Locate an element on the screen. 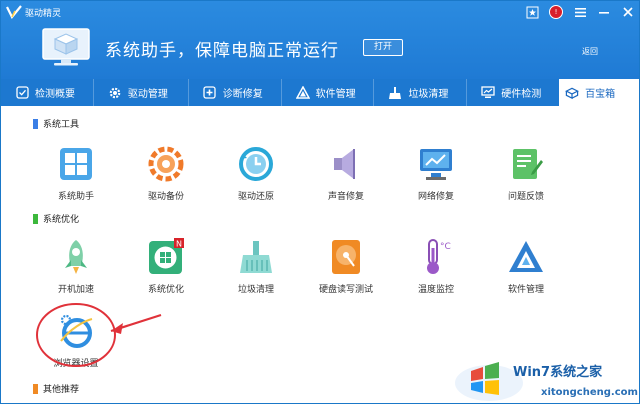 The height and width of the screenshot is (404, 640). tab-label: 垃圾清理 is located at coordinates (428, 94).